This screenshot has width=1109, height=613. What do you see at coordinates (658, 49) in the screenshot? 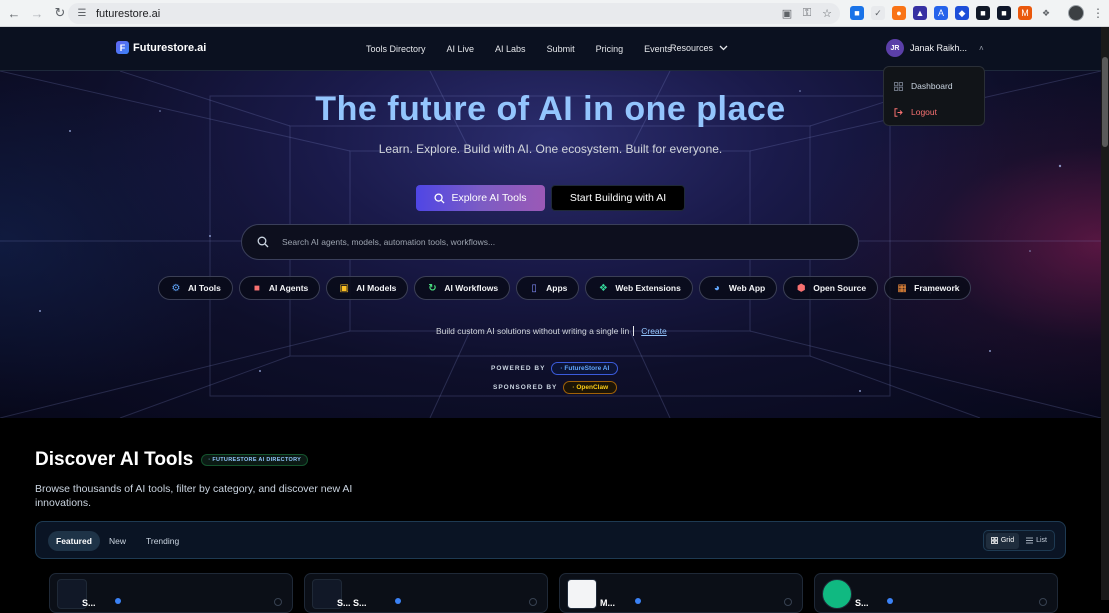
I see `nav-events: Events` at bounding box center [658, 49].